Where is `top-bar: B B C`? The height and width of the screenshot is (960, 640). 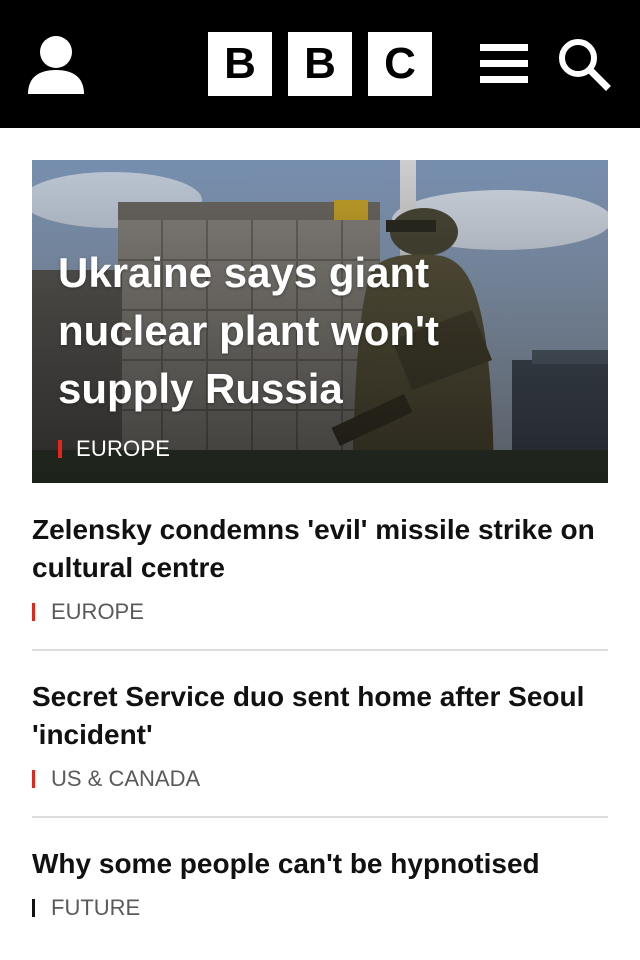 top-bar: B B C is located at coordinates (320, 64).